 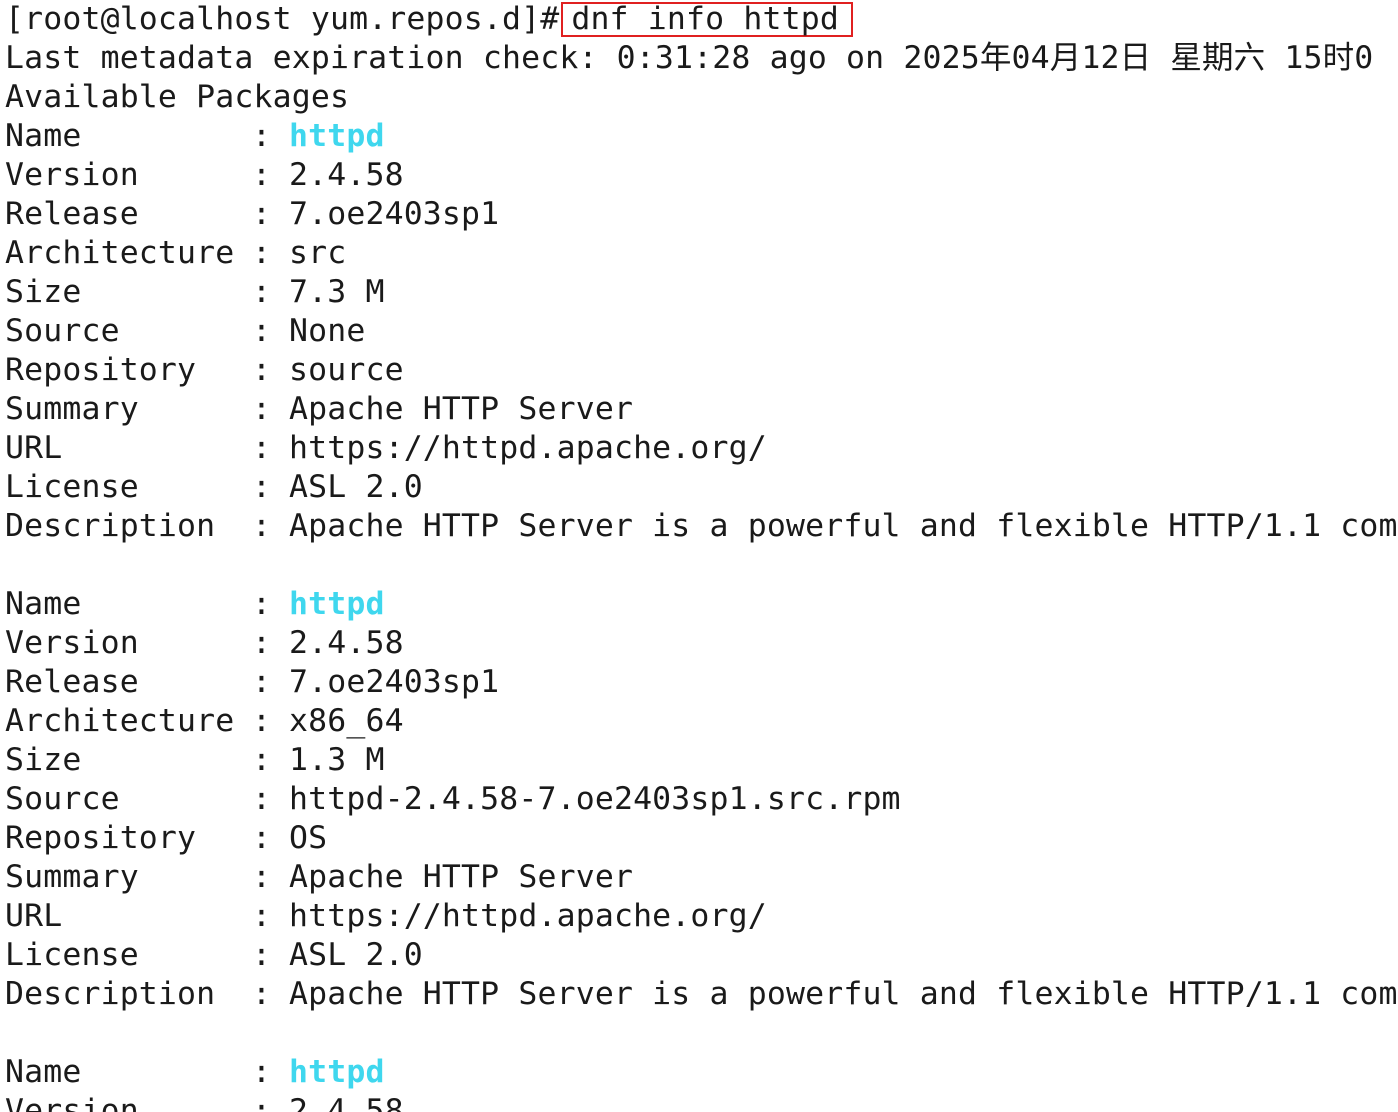 I want to click on shell-prompt: [root@localhost yum.repos.d]#, so click(x=282, y=19).